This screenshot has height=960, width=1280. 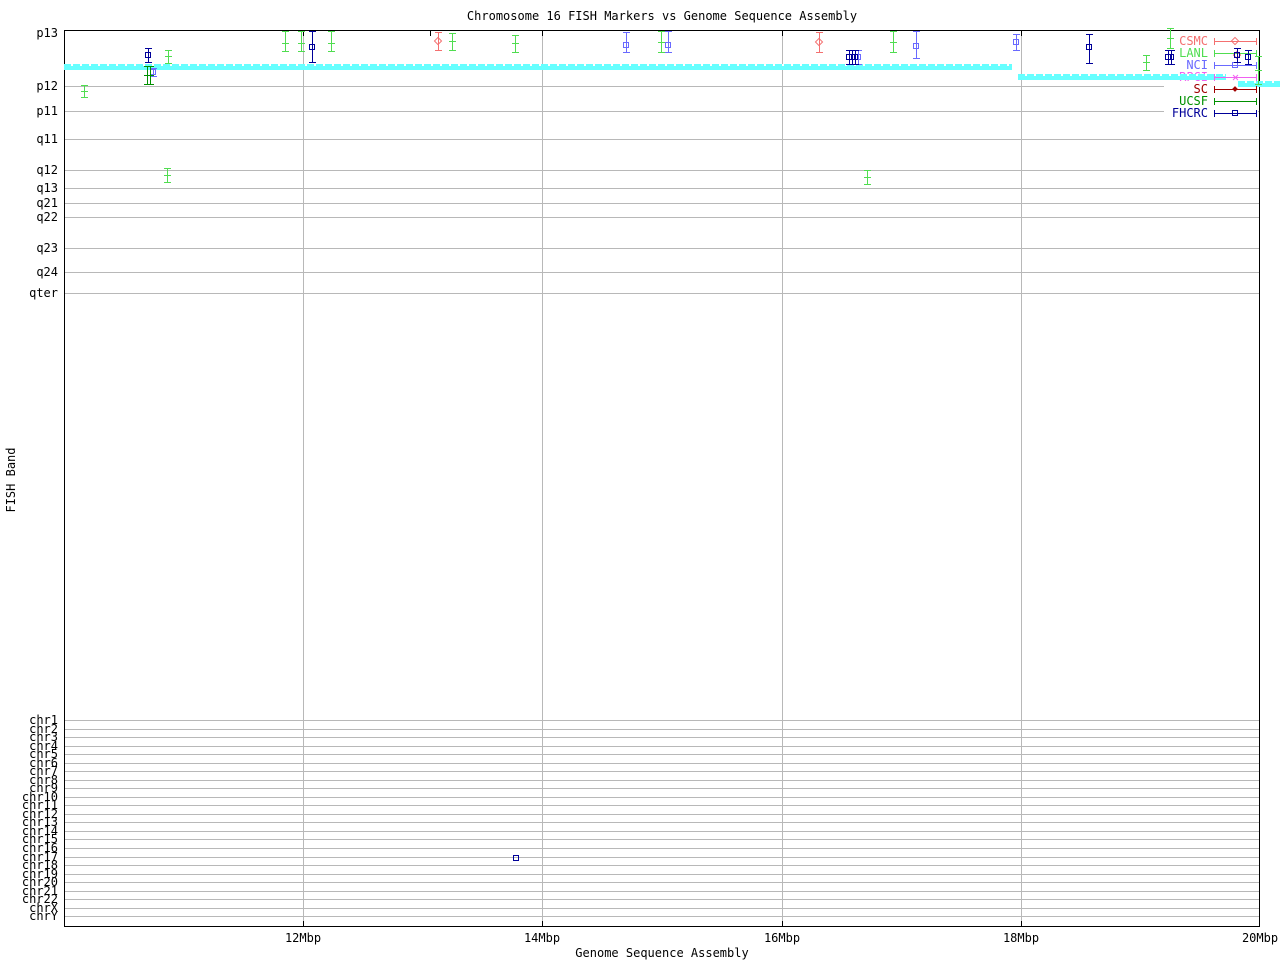 I want to click on y-tick-label: q23, so click(x=47, y=248).